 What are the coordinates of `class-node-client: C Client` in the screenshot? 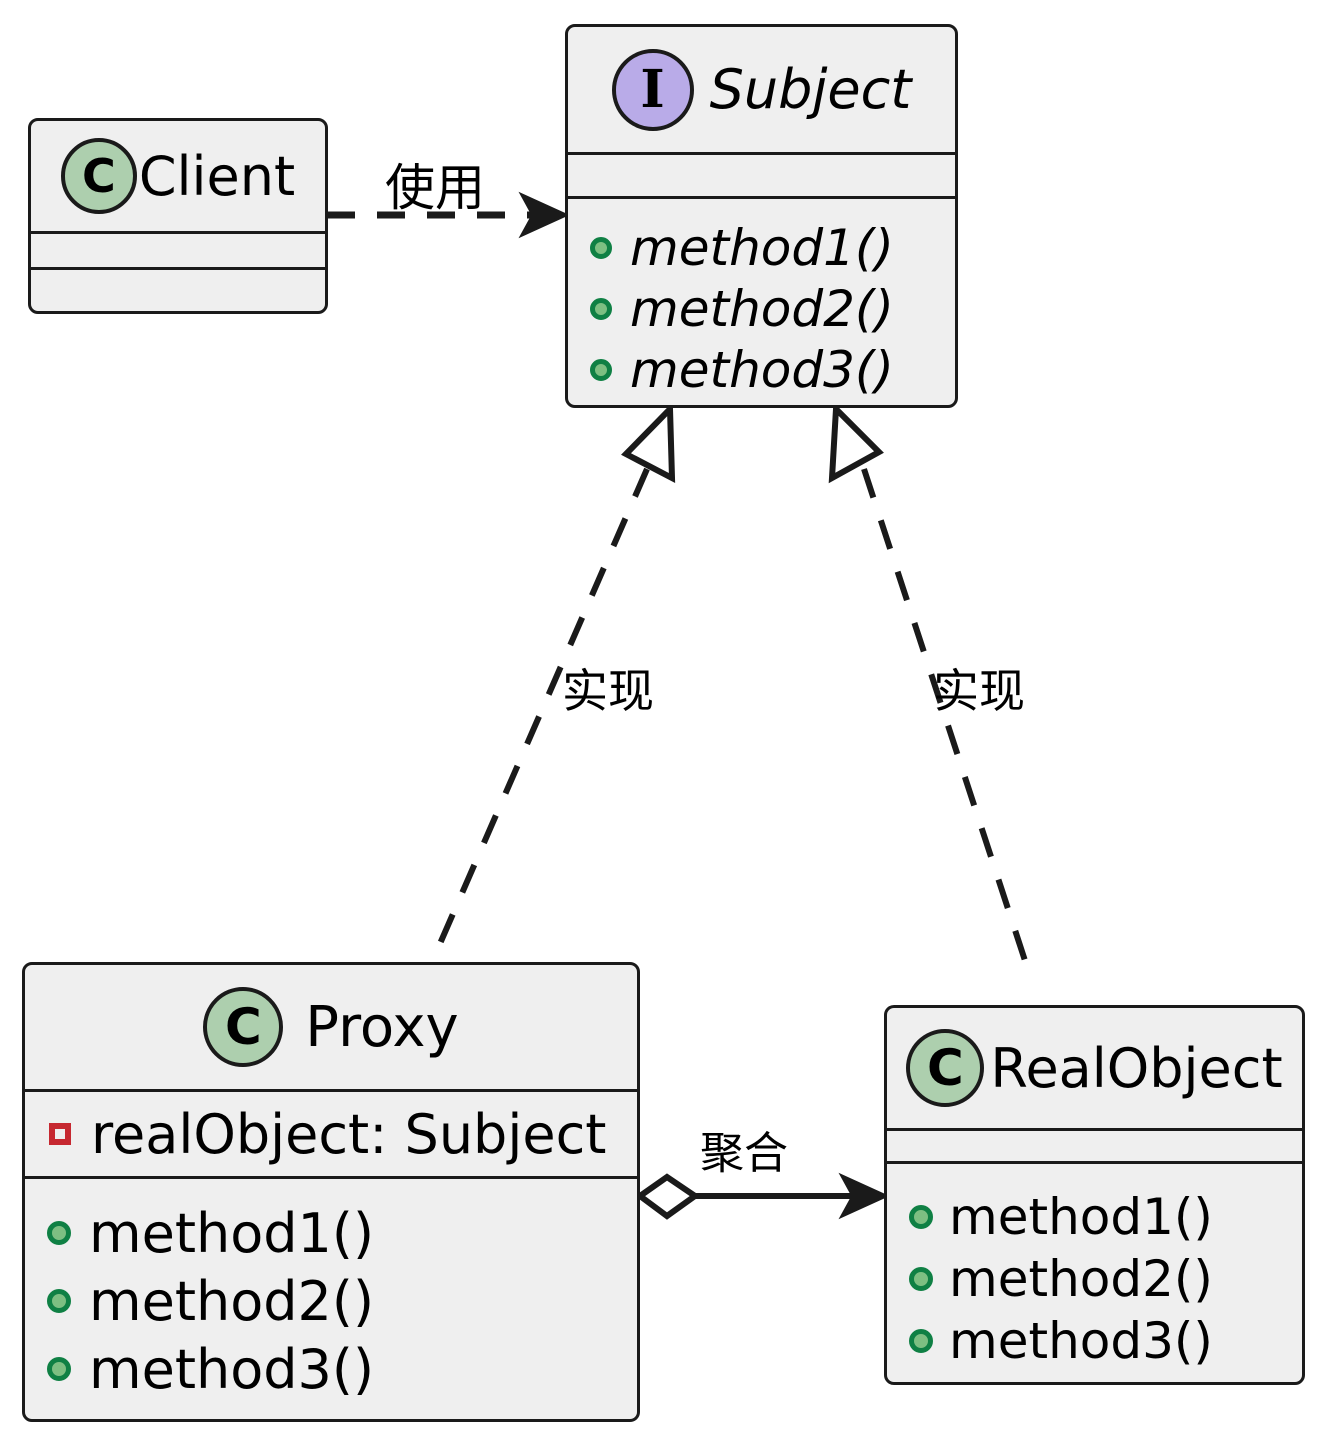 It's located at (178, 216).